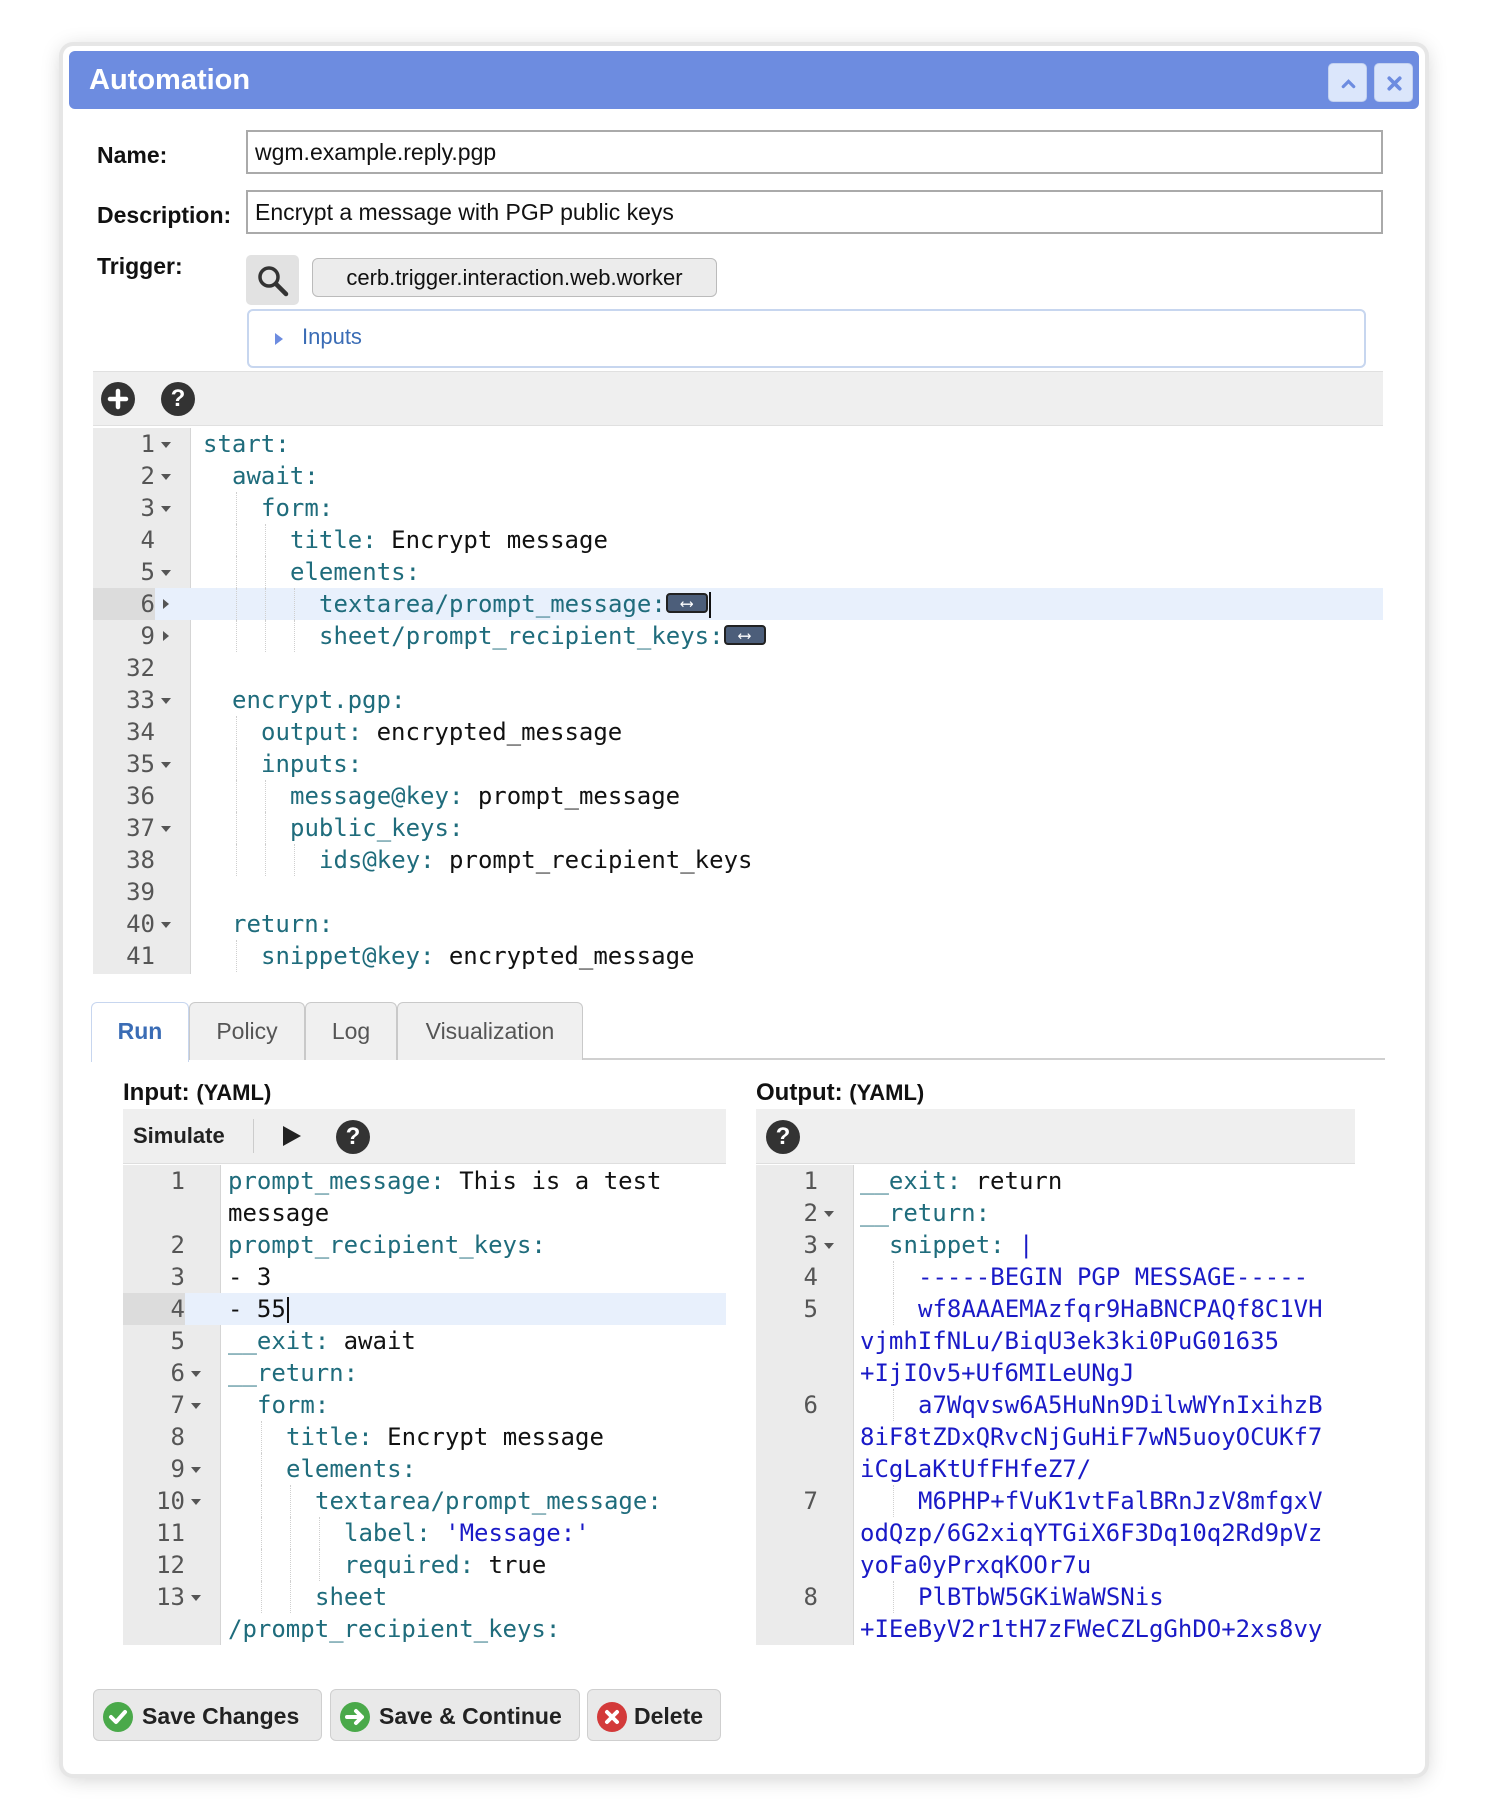 The height and width of the screenshot is (1808, 1508). I want to click on play-icon, so click(292, 1136).